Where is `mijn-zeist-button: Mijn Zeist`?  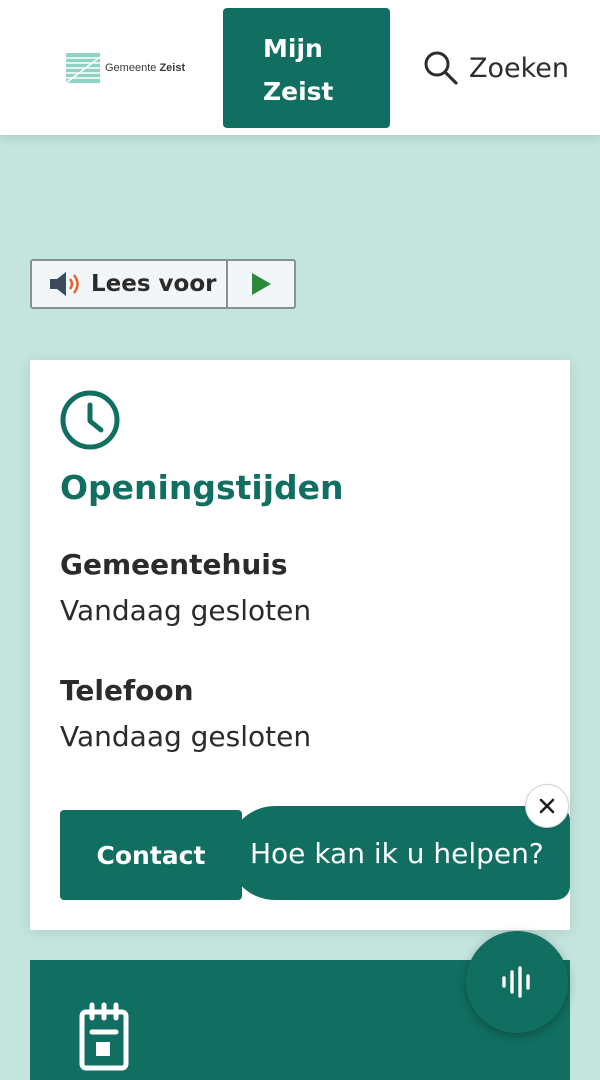 mijn-zeist-button: Mijn Zeist is located at coordinates (306, 68).